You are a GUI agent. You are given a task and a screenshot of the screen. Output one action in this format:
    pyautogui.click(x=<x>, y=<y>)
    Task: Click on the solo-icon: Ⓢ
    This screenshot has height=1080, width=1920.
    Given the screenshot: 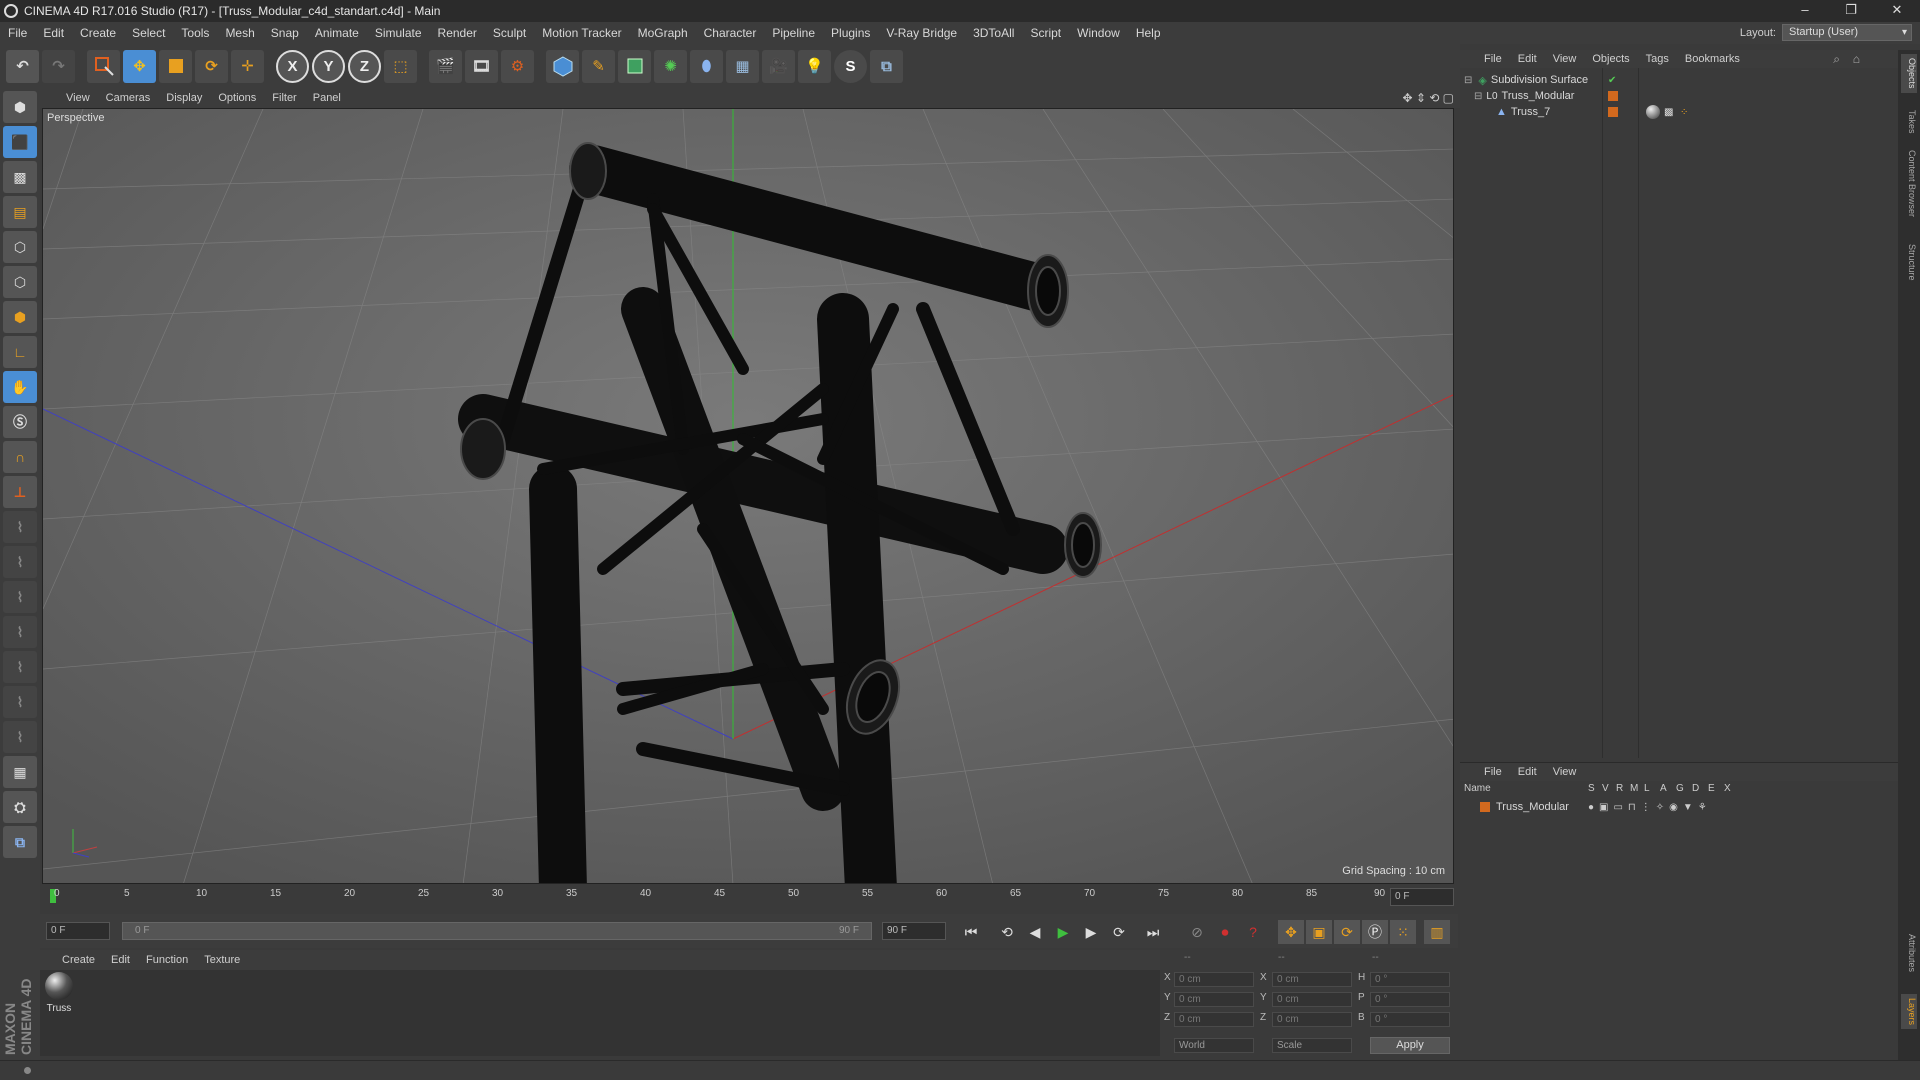 What is the action you would take?
    pyautogui.click(x=20, y=422)
    